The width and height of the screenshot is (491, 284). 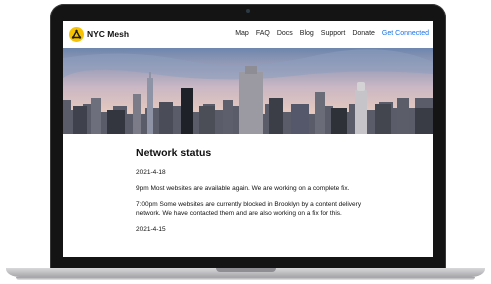 I want to click on status-entry-date: 2021-4-15, so click(x=151, y=229).